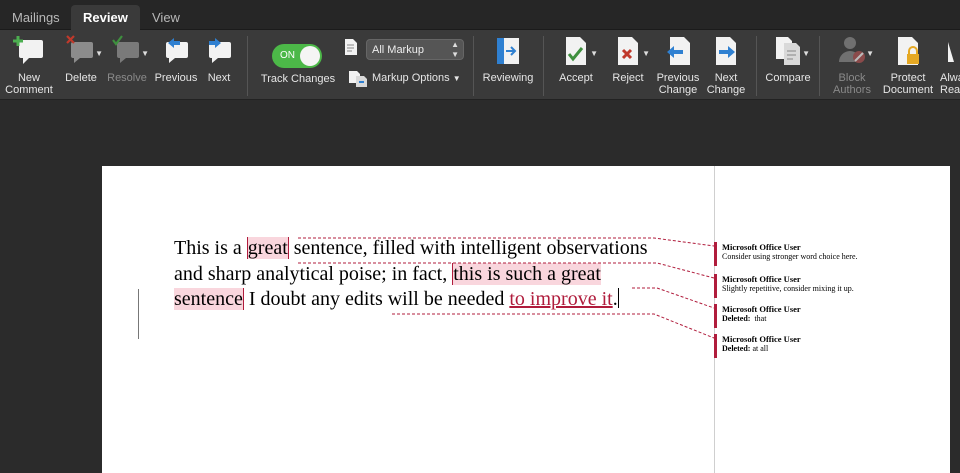 The image size is (960, 473). I want to click on previous-change-button: Previous Change, so click(678, 65).